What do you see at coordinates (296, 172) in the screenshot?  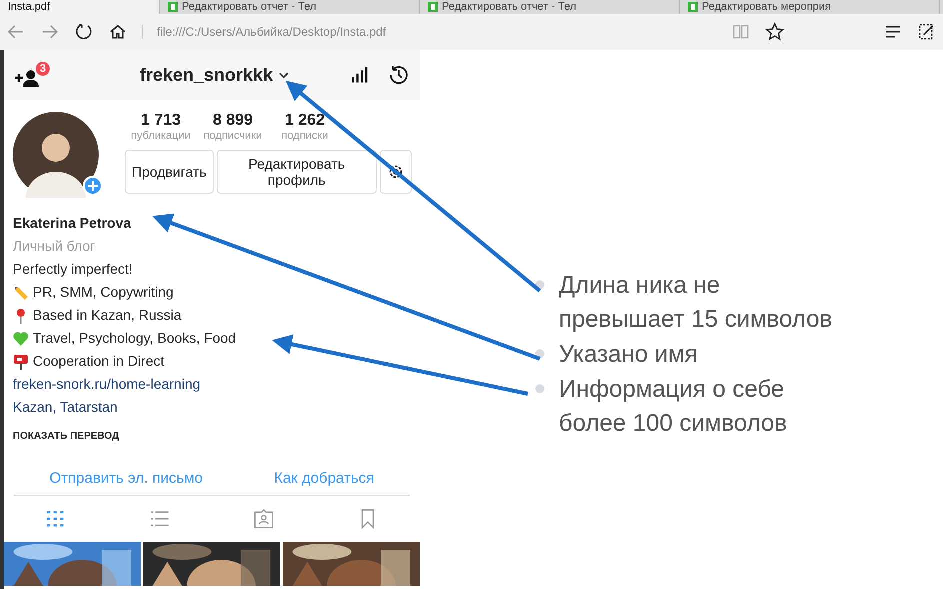 I see `profile-button: Редактировать профиль` at bounding box center [296, 172].